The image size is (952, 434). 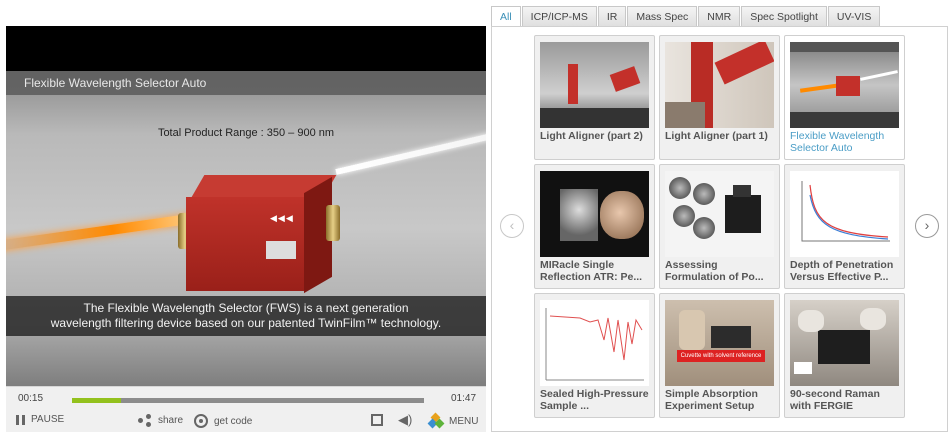 I want to click on pause-icon, so click(x=20, y=419).